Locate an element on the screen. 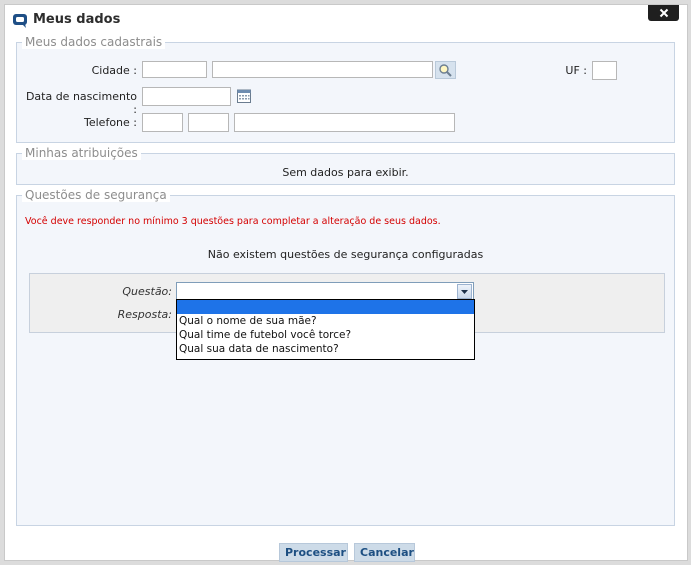 This screenshot has width=691, height=565. close-x-icon is located at coordinates (663, 13).